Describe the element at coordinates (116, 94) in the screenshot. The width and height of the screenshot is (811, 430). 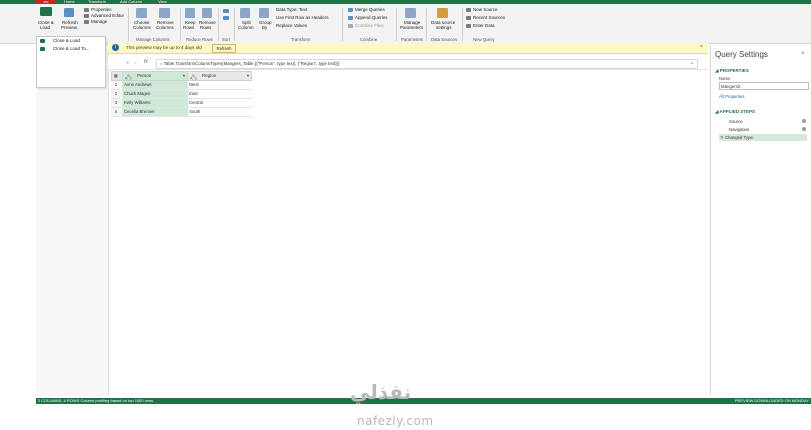
I see `row-number: 2` at that location.